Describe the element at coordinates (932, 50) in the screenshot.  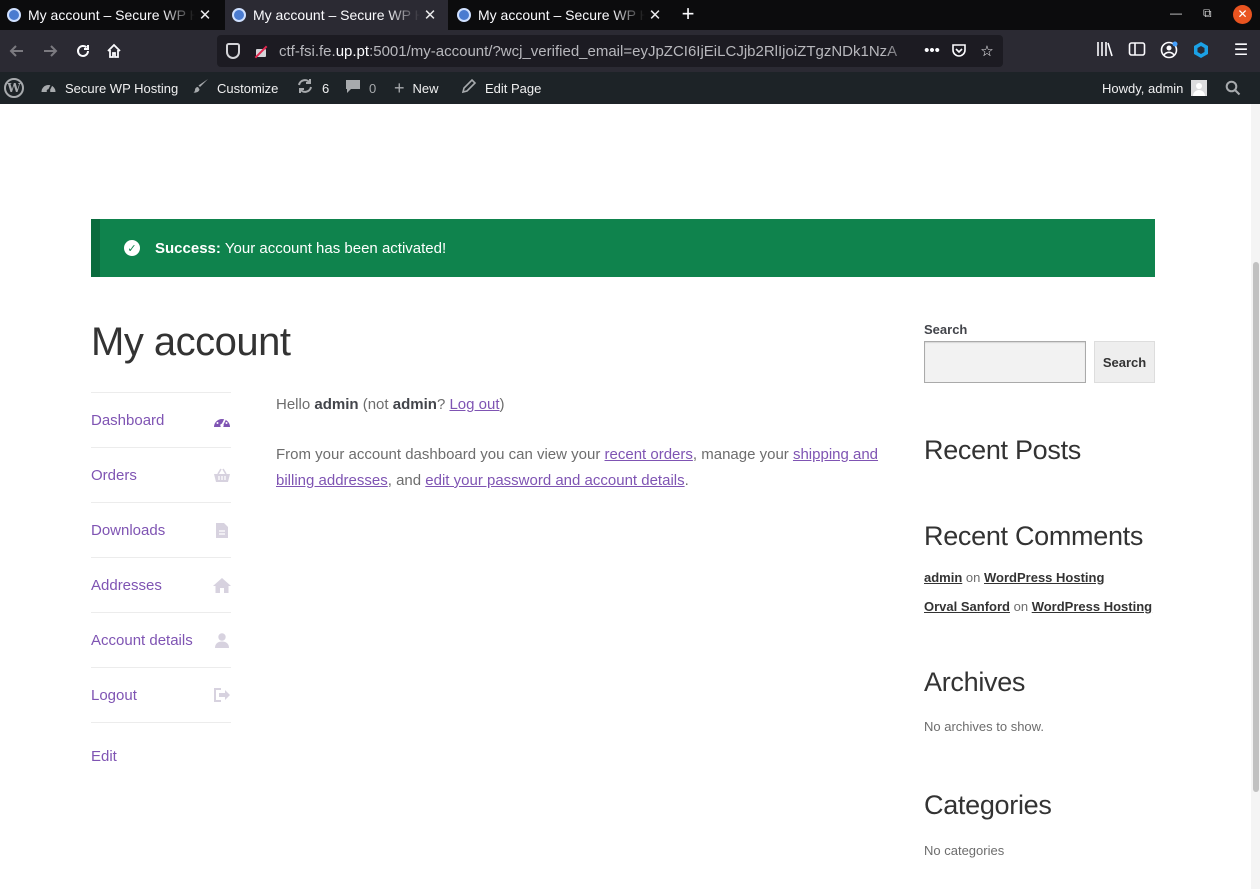
I see `page-actions-icon: •••` at that location.